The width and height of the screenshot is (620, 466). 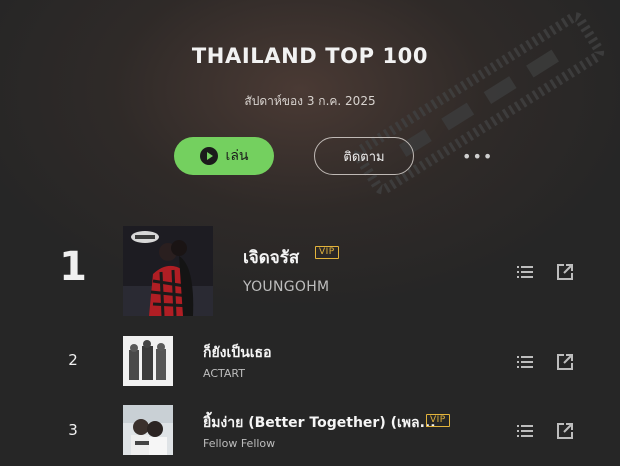 What do you see at coordinates (208, 156) in the screenshot?
I see `play-icon` at bounding box center [208, 156].